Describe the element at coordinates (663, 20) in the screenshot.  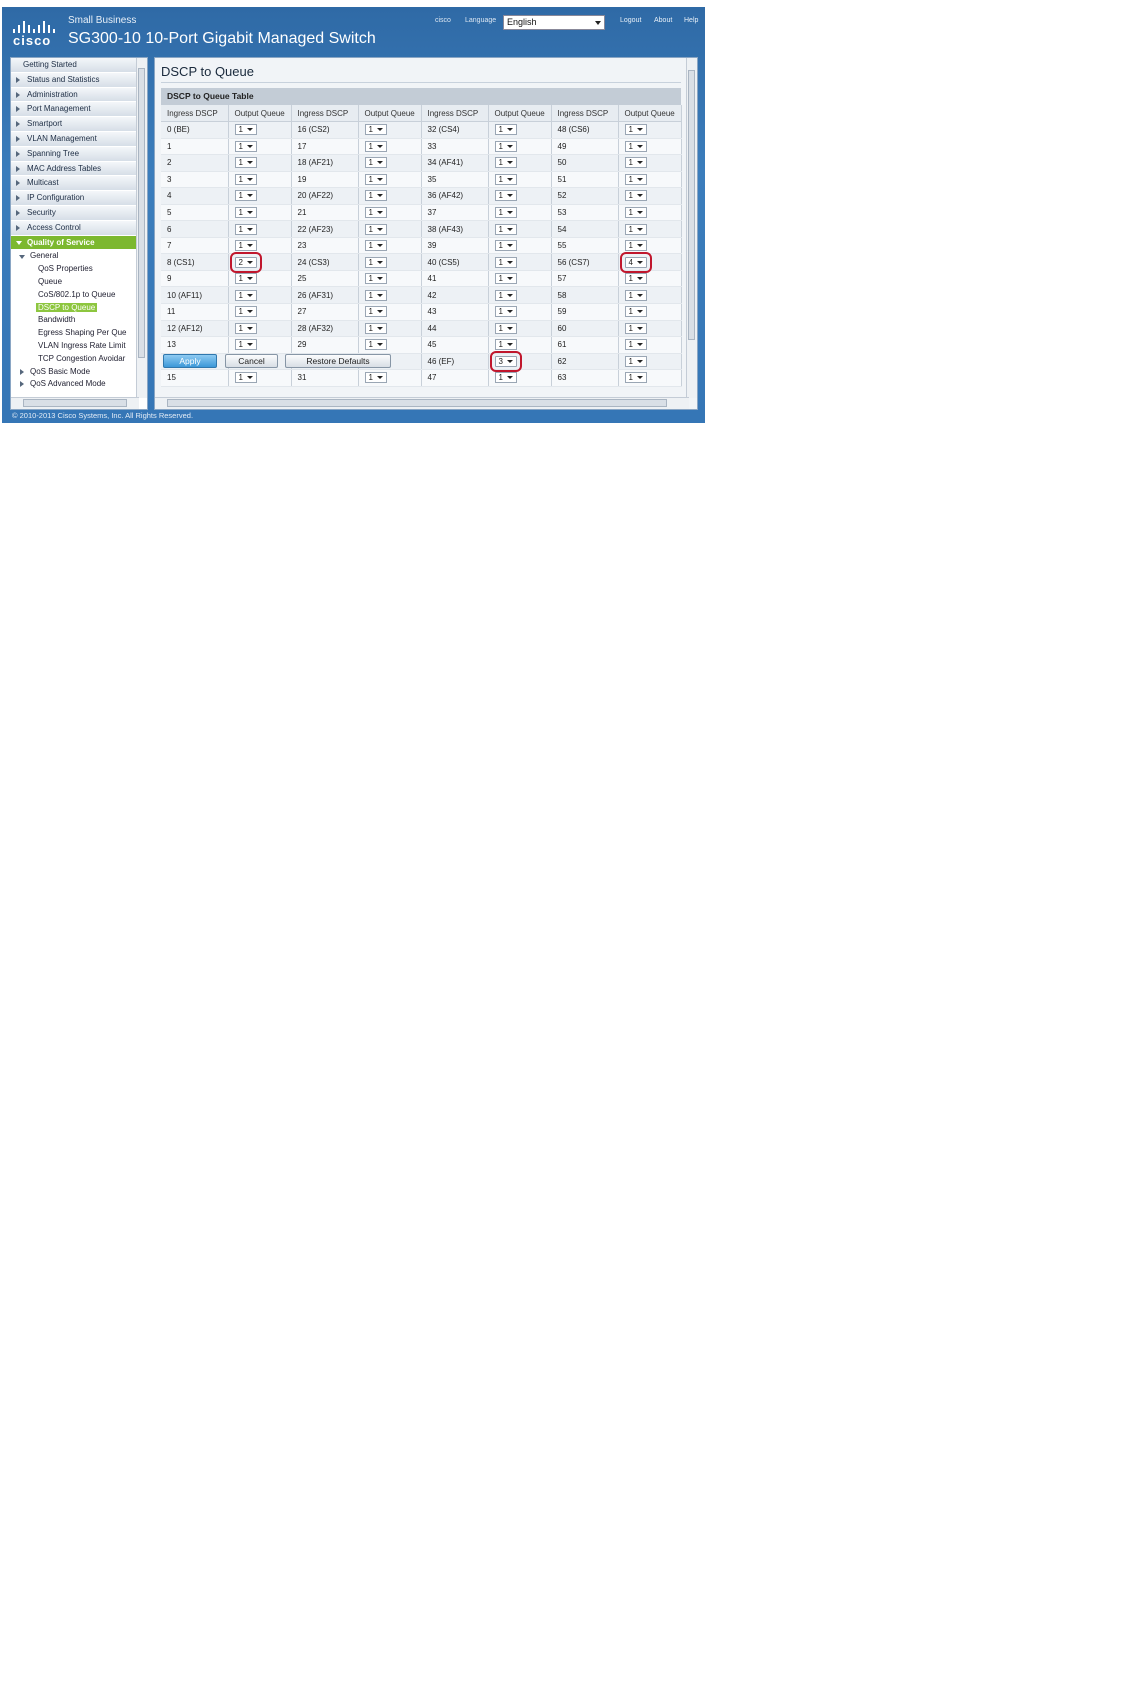
I see `about-link: About` at that location.